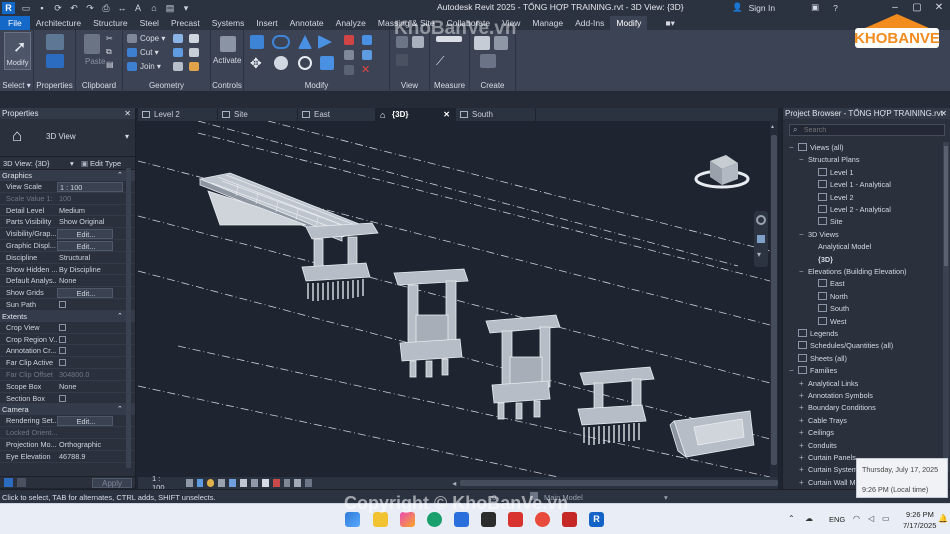 The width and height of the screenshot is (950, 534). What do you see at coordinates (831, 173) in the screenshot?
I see `browser-item: Level 1` at bounding box center [831, 173].